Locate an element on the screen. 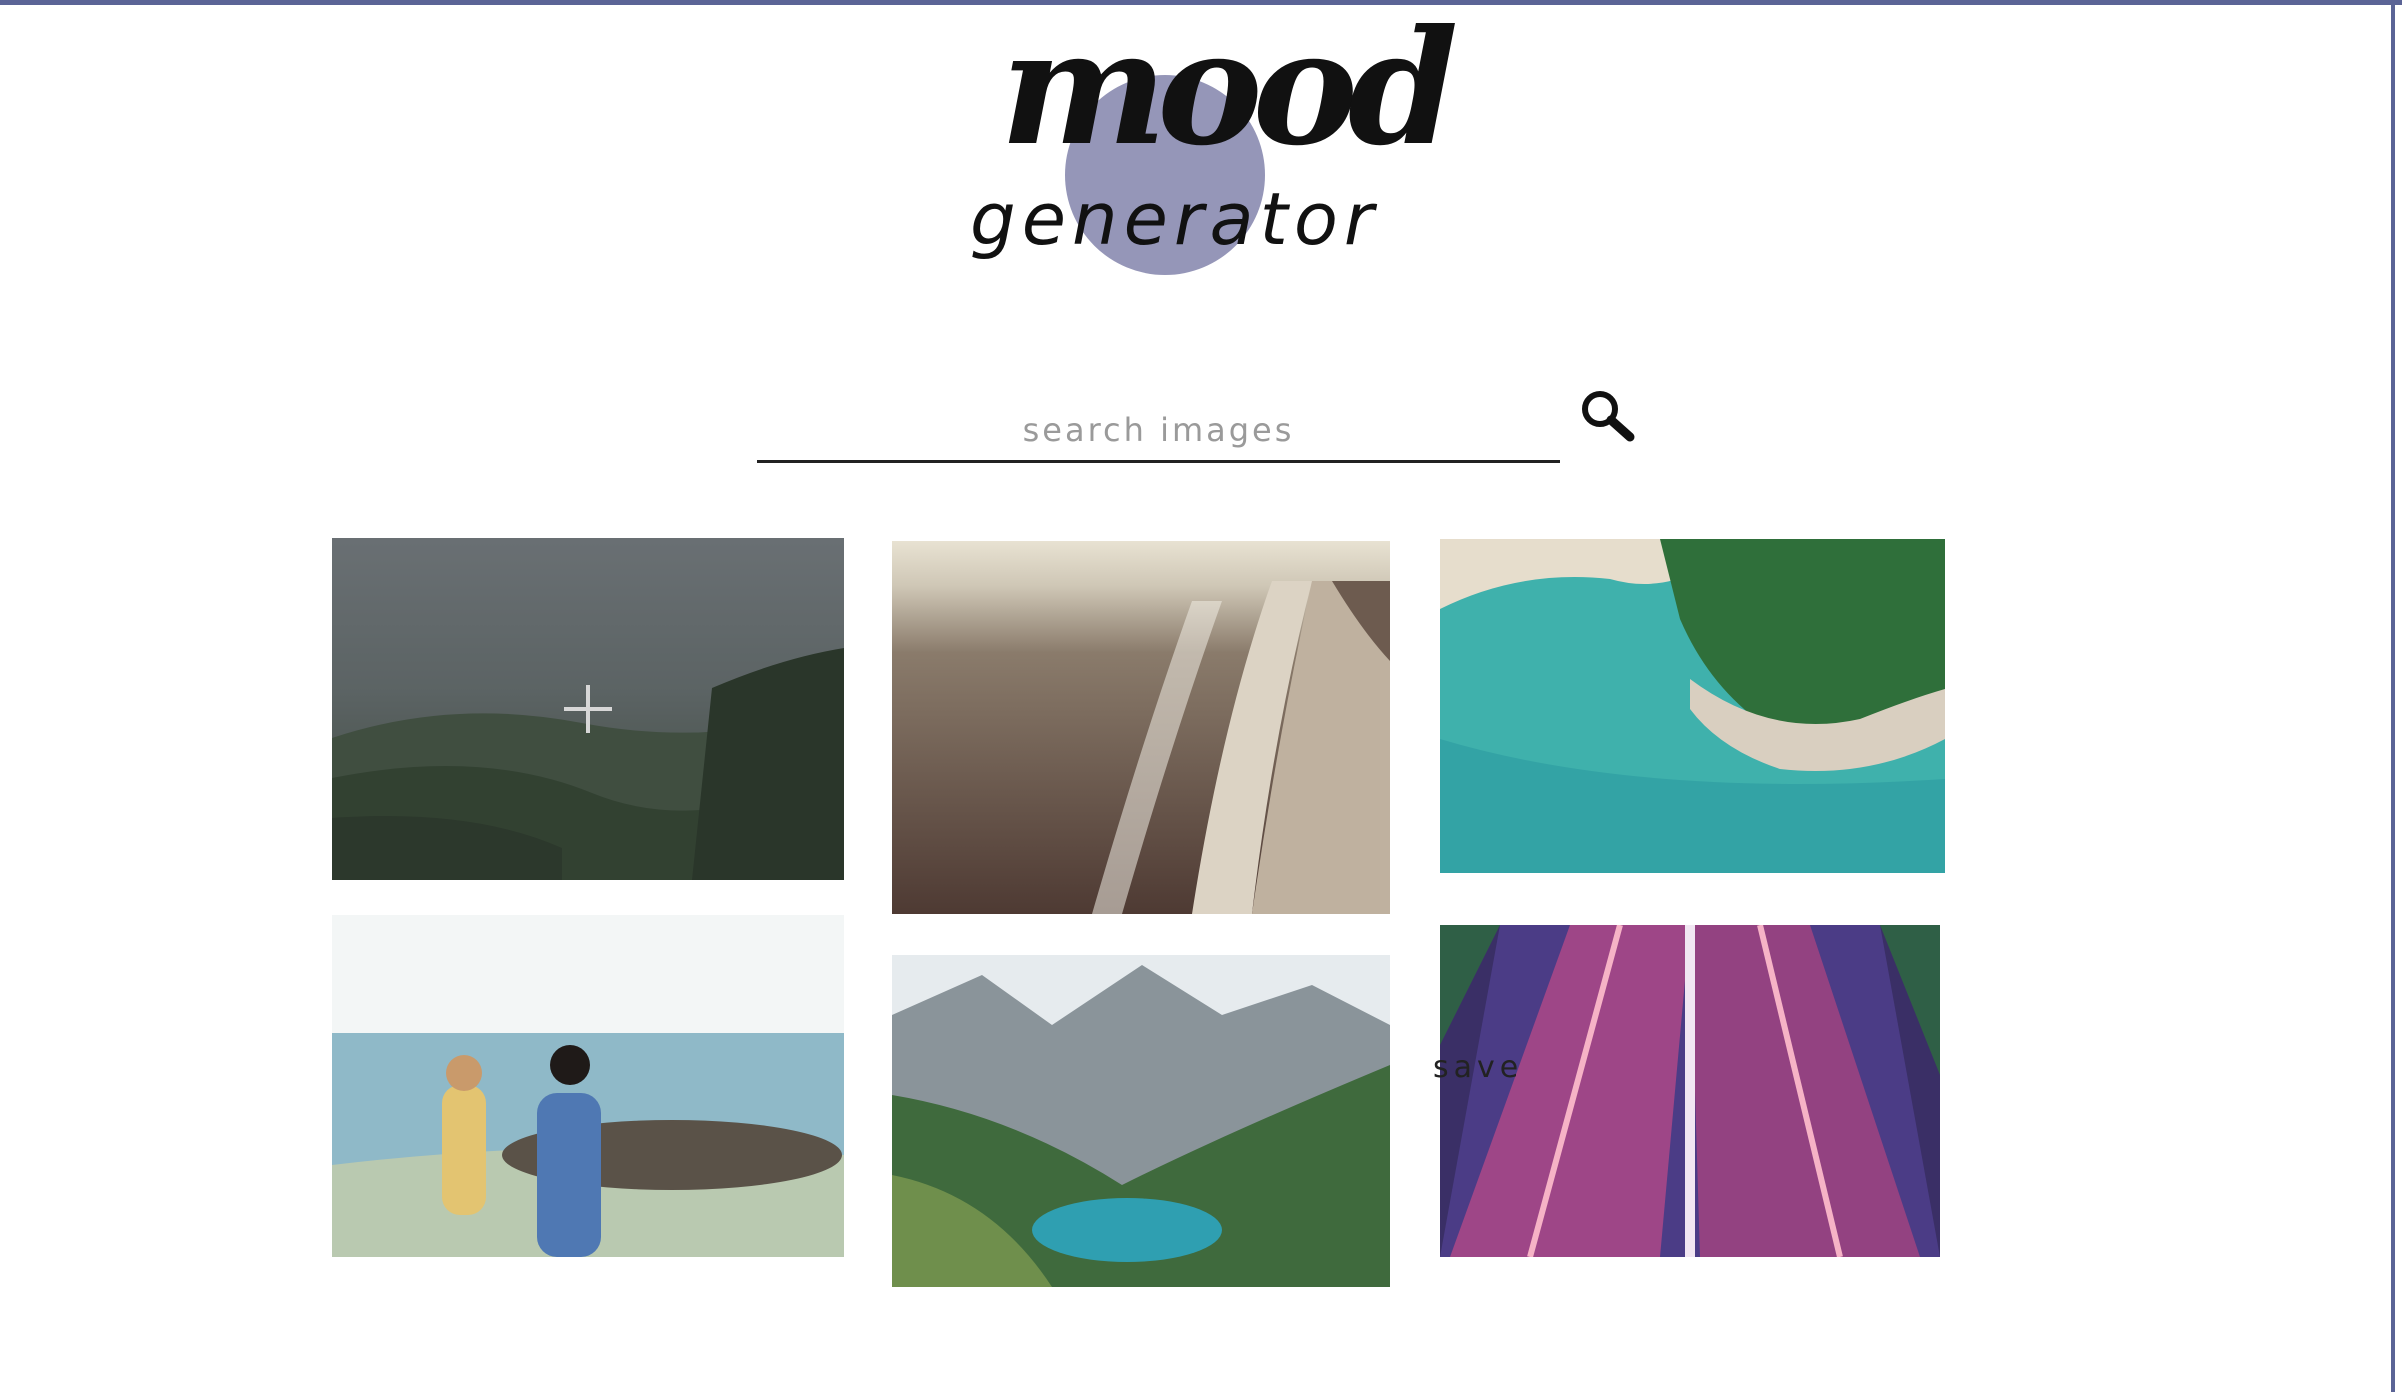 The image size is (2402, 1392). image-tile-highway-light-trails is located at coordinates (1690, 1091).